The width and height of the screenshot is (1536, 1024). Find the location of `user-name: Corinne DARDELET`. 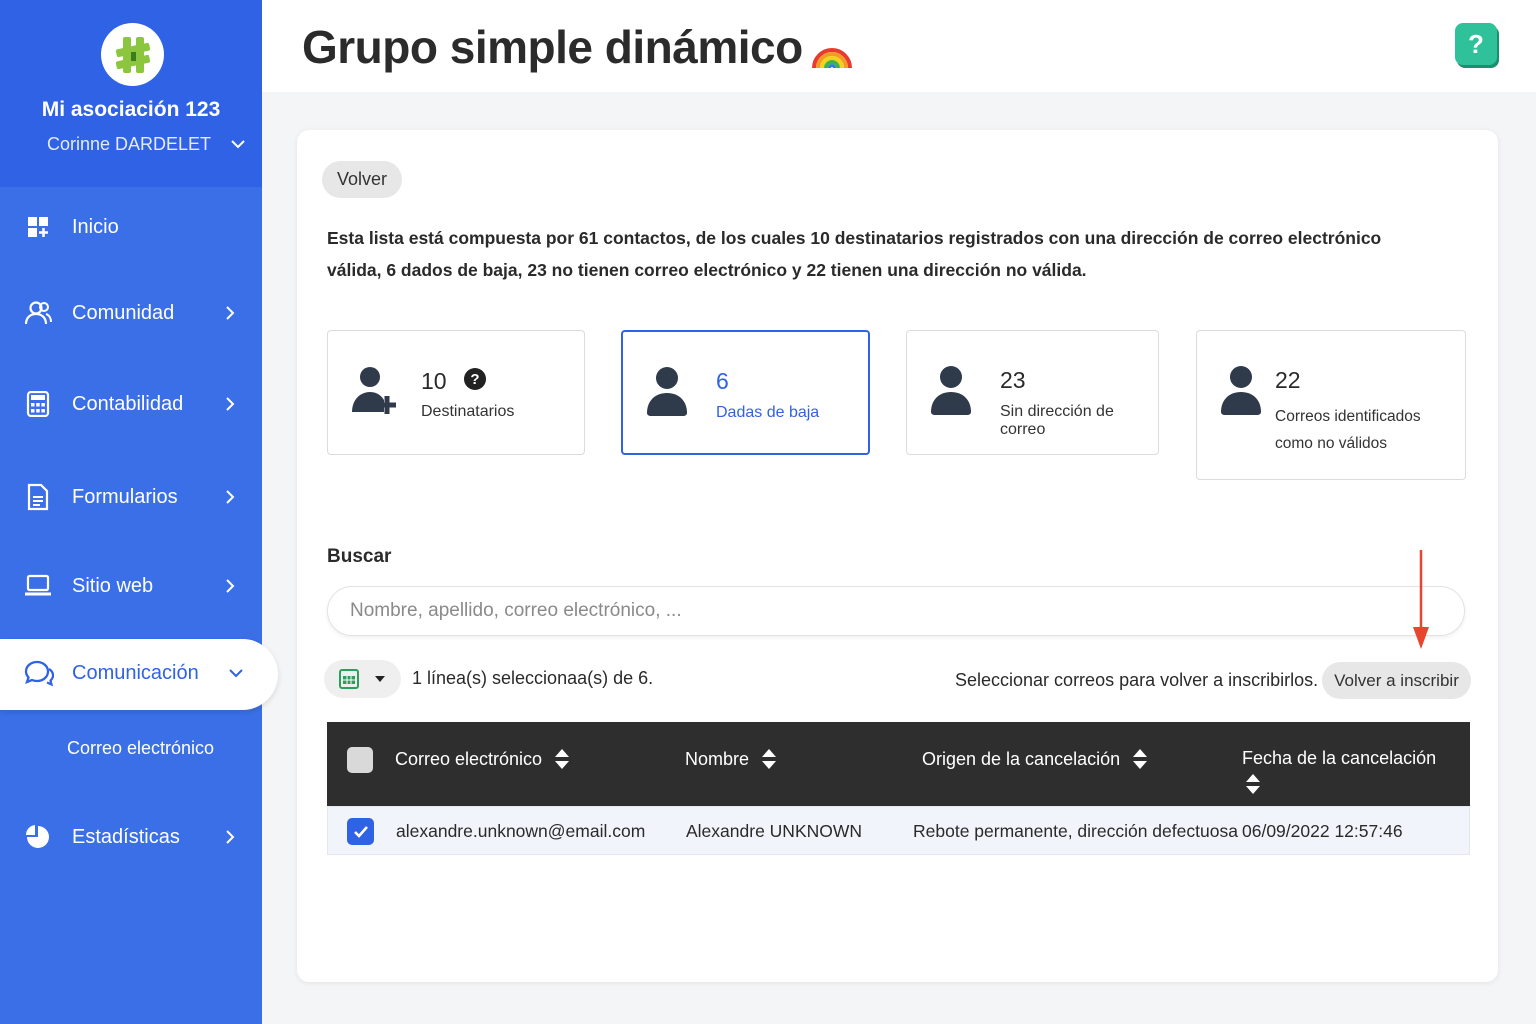

user-name: Corinne DARDELET is located at coordinates (129, 144).